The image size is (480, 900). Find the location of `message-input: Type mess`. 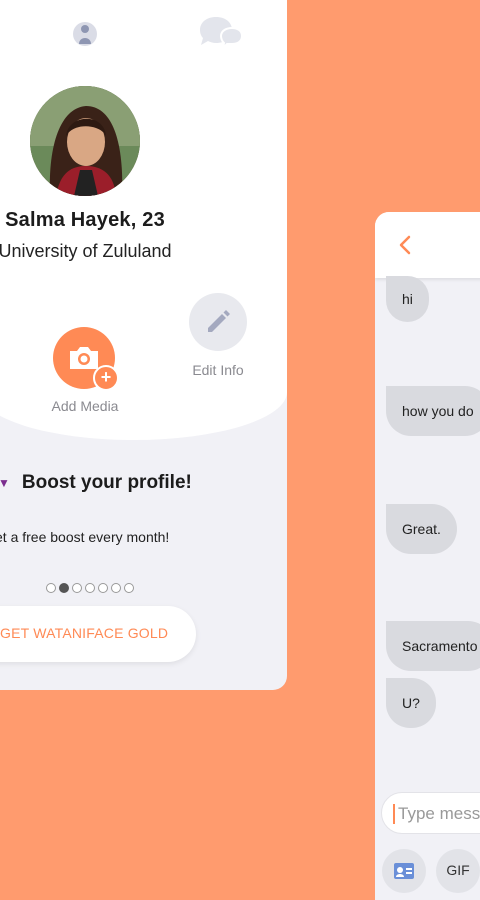

message-input: Type mess is located at coordinates (430, 813).